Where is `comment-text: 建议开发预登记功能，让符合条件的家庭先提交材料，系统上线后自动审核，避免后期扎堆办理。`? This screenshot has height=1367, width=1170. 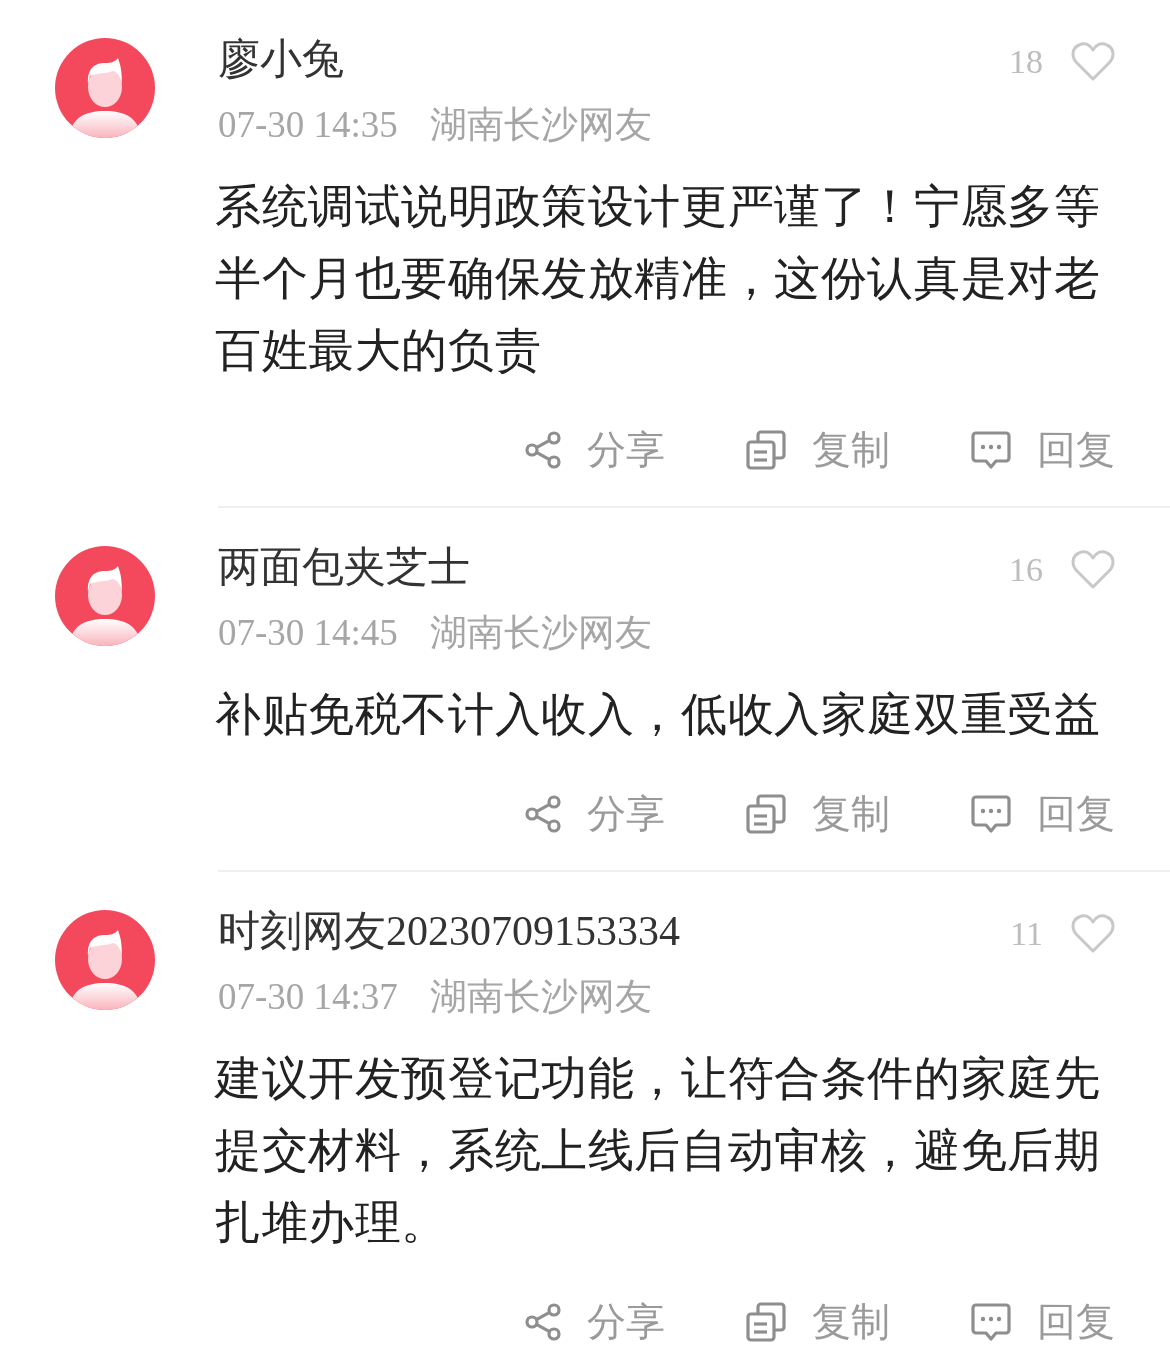
comment-text: 建议开发预登记功能，让符合条件的家庭先提交材料，系统上线后自动审核，避免后期扎堆办理。 is located at coordinates (658, 1150).